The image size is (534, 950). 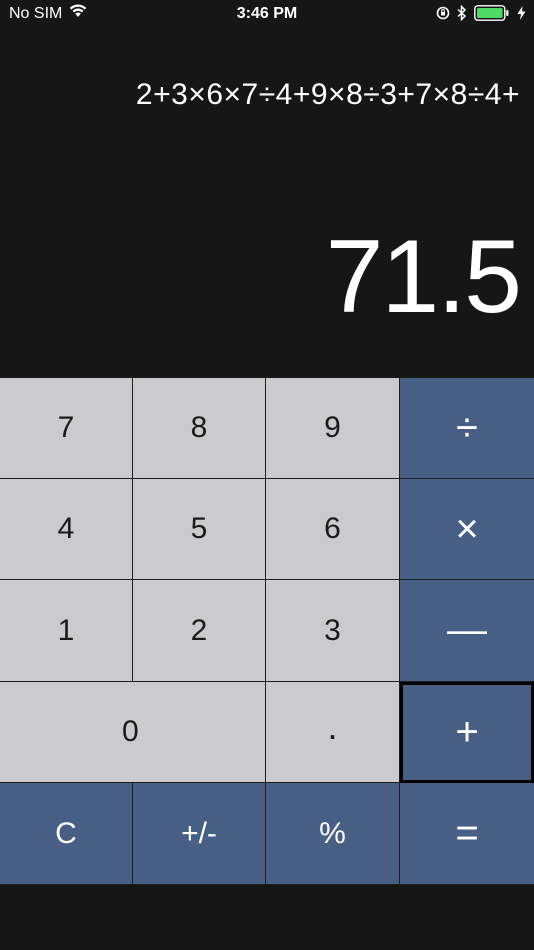 I want to click on key-4: 4, so click(x=66, y=529).